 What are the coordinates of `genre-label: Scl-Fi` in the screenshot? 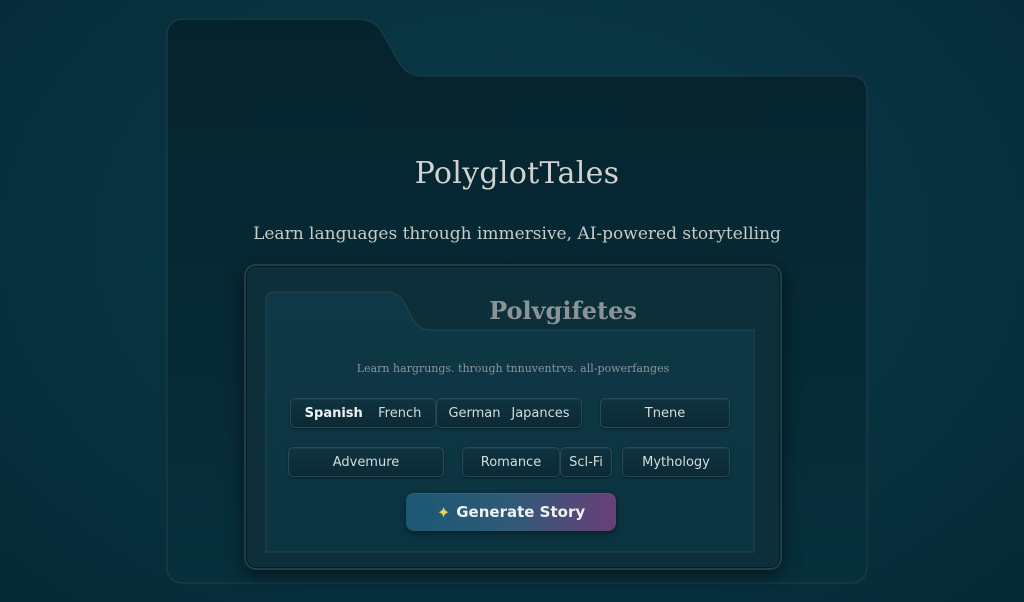 It's located at (586, 462).